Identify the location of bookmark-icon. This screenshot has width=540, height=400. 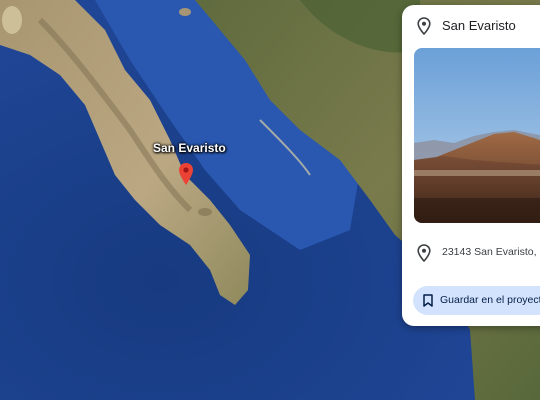
(428, 300).